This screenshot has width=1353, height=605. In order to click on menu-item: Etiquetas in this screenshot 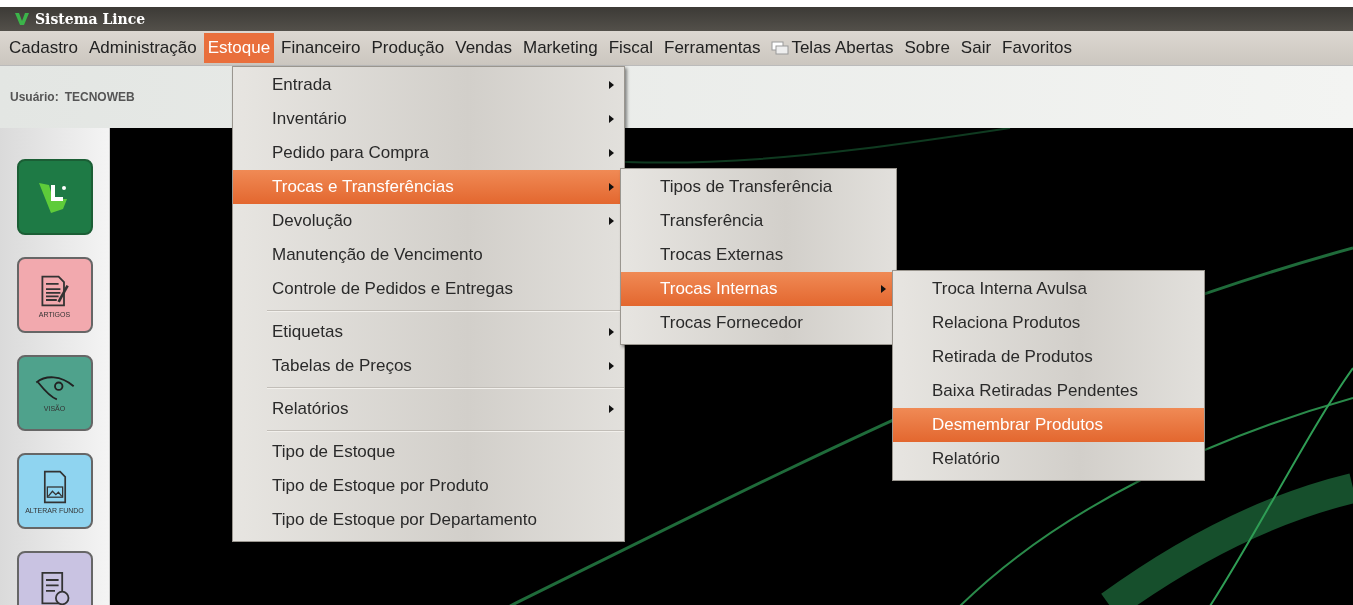, I will do `click(428, 332)`.